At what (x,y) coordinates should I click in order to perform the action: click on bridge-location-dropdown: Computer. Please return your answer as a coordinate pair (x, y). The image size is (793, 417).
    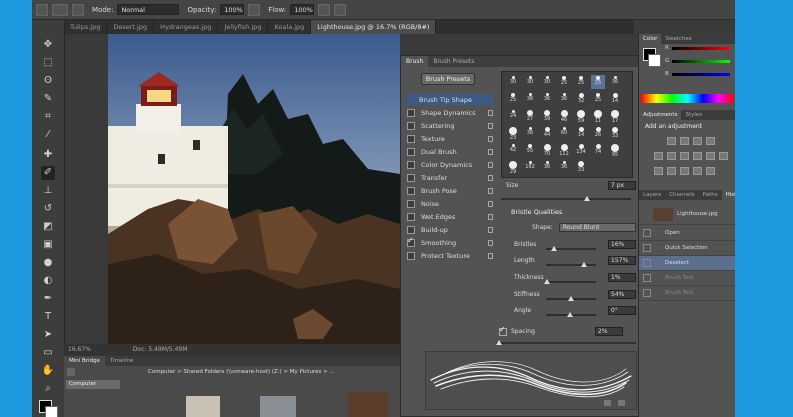
    Looking at the image, I should click on (93, 384).